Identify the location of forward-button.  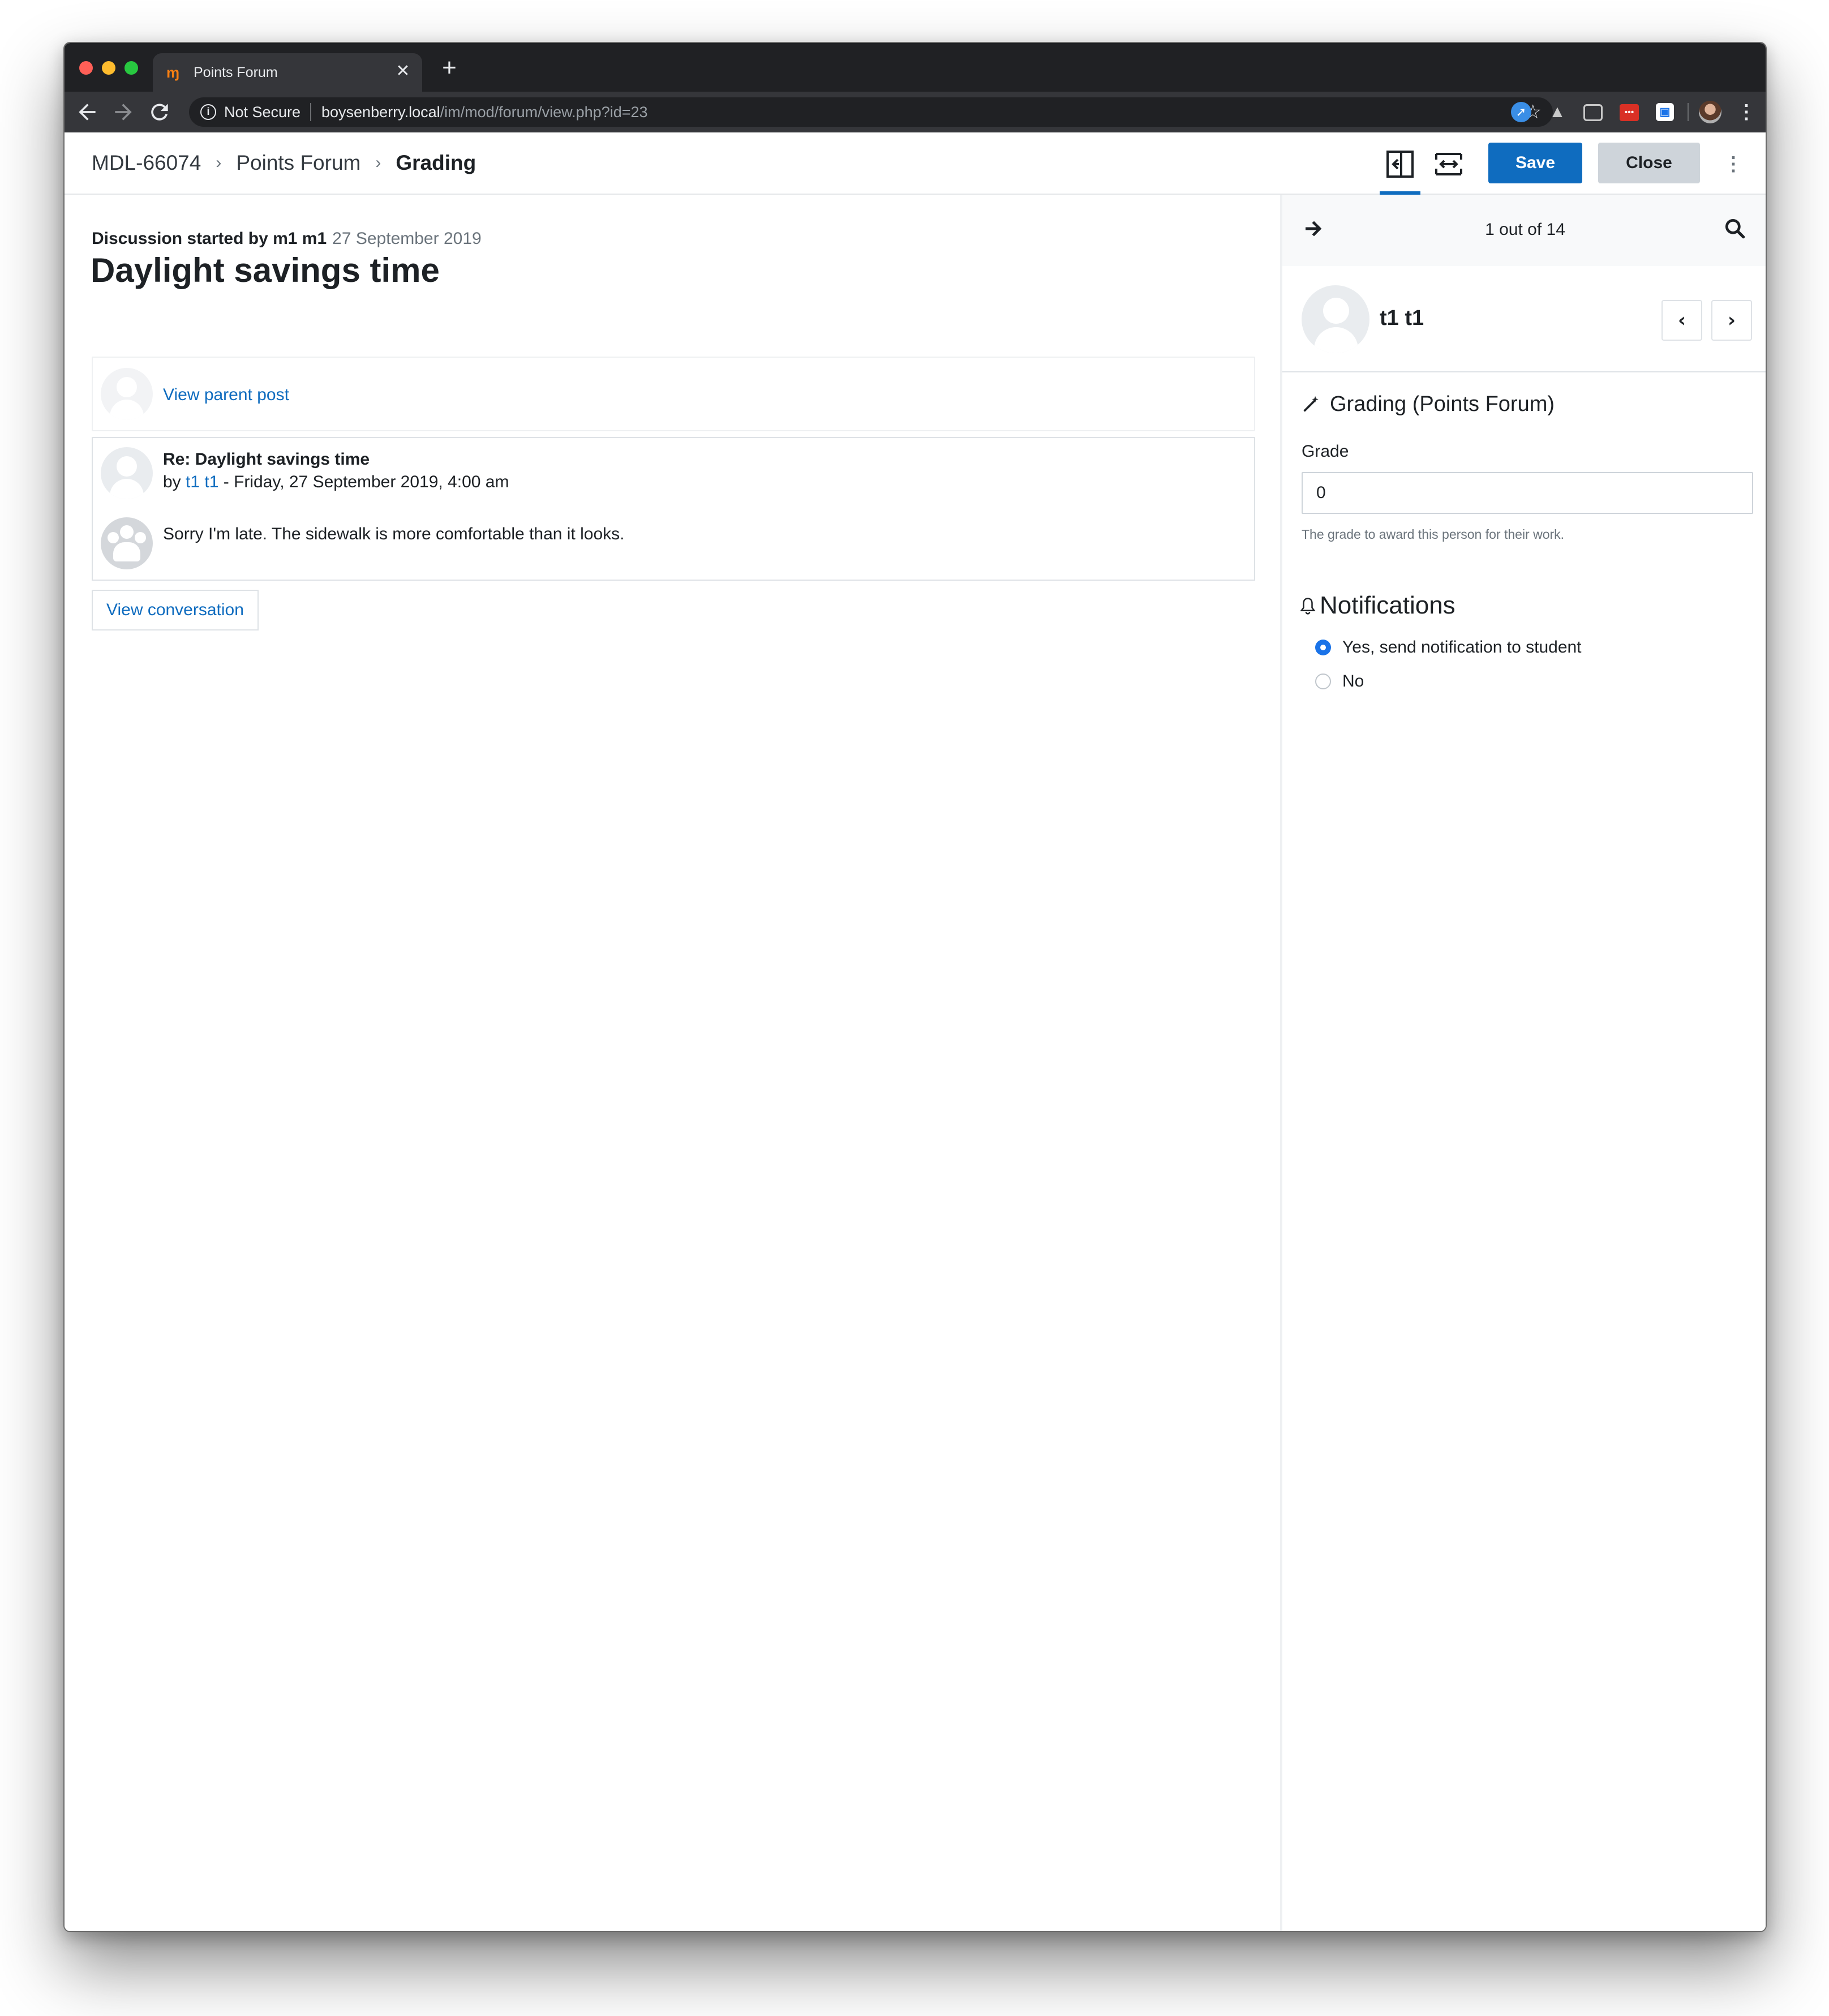
(124, 112).